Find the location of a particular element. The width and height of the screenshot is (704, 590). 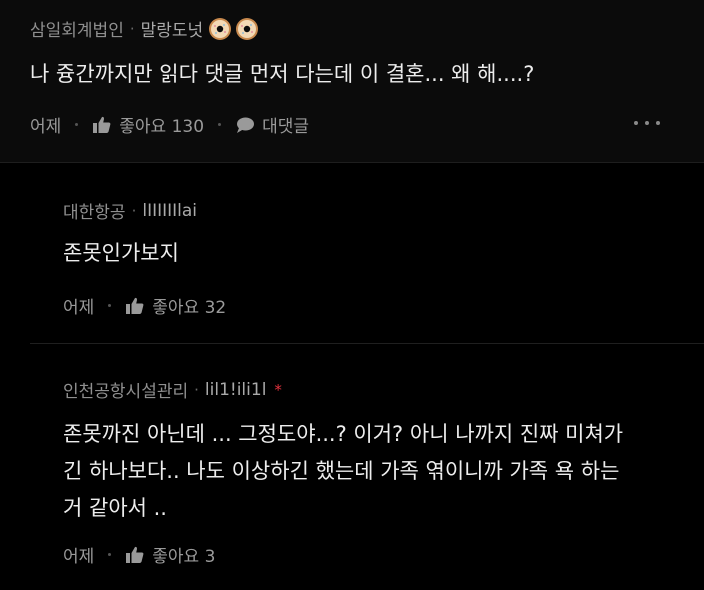

reply-actions: 어제 좋아요 3 is located at coordinates (139, 554).